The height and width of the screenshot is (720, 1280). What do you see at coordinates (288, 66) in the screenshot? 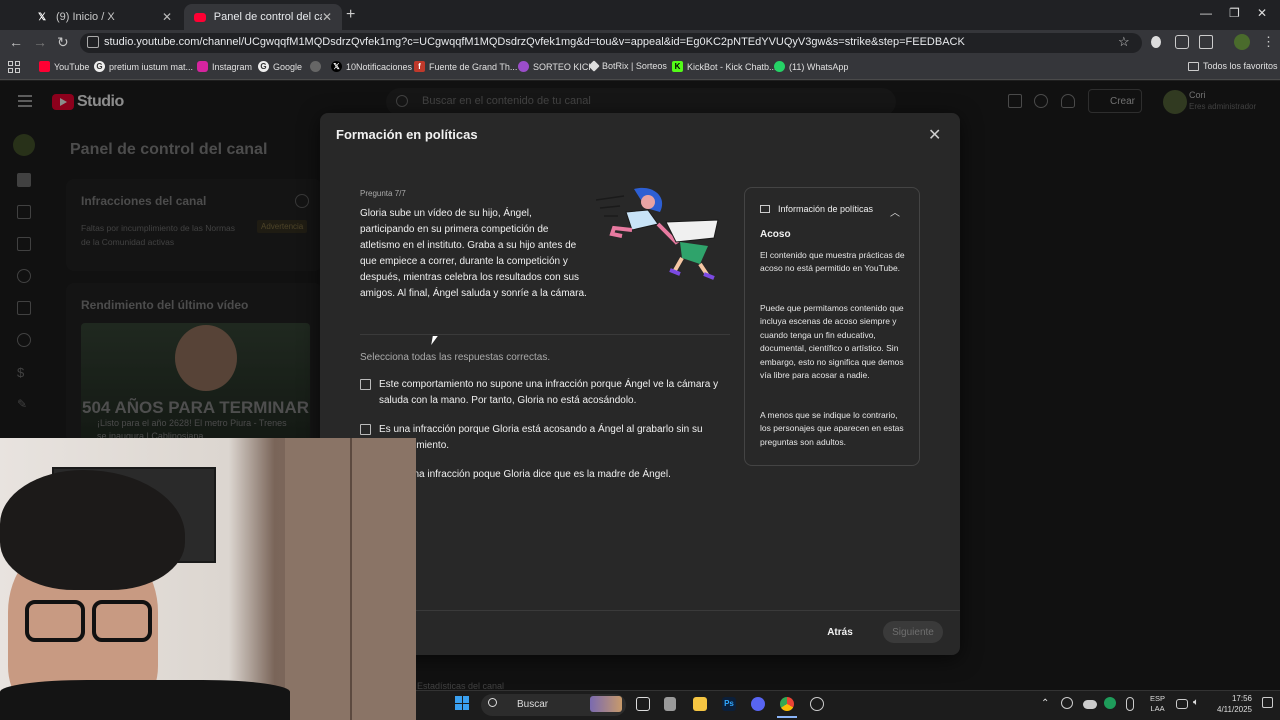
I see `bookmark-label: Google` at bounding box center [288, 66].